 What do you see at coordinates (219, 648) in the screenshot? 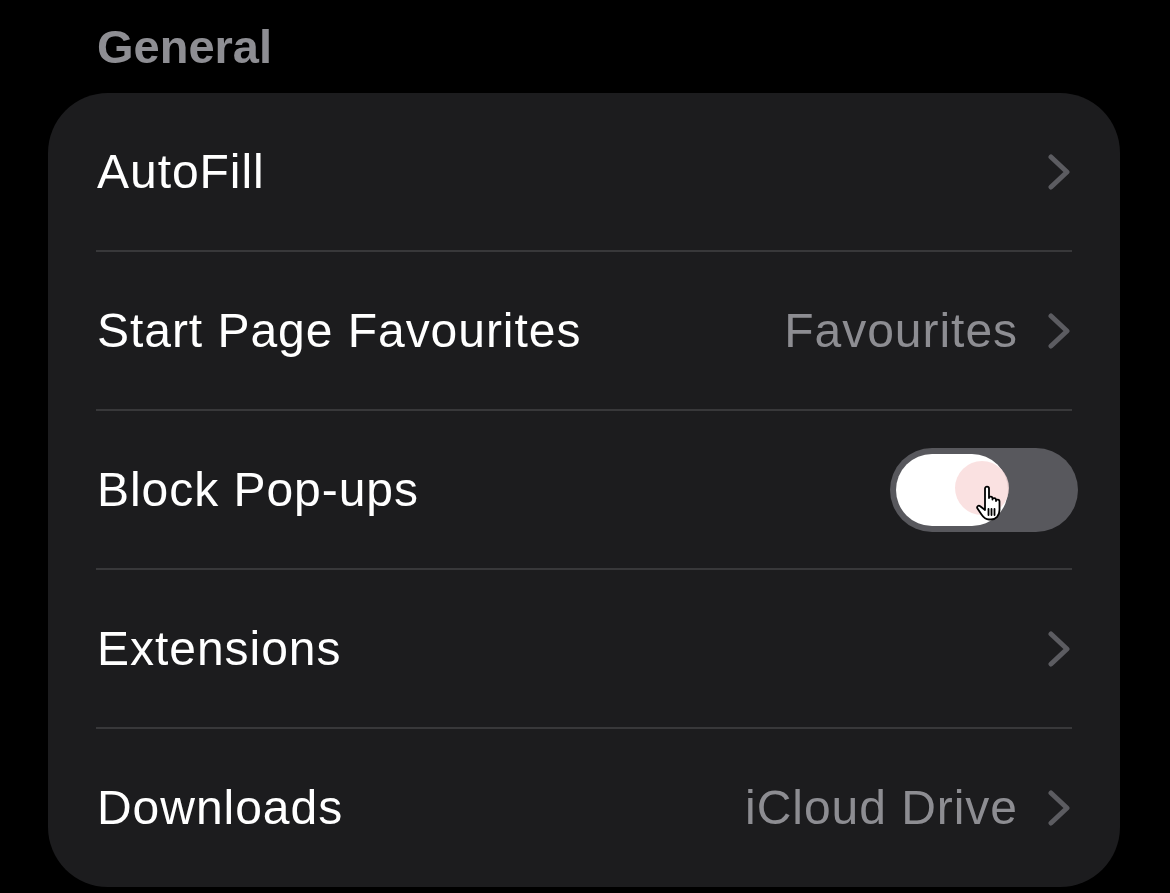
I see `setting-label: Extensions` at bounding box center [219, 648].